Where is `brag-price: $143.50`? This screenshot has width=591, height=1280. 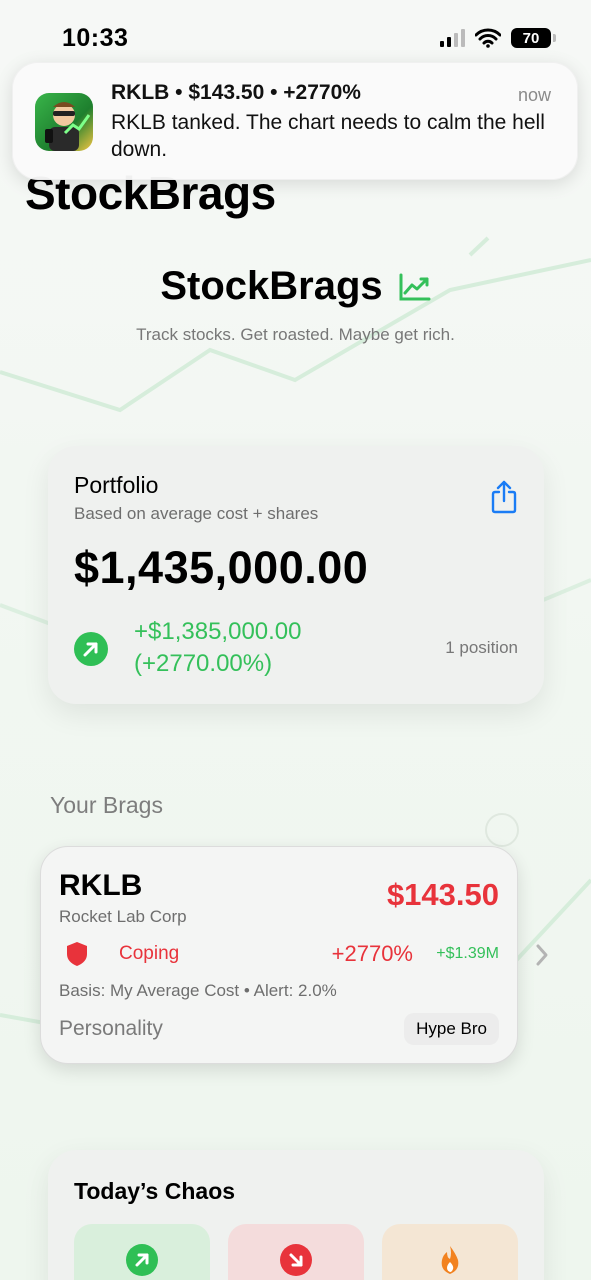 brag-price: $143.50 is located at coordinates (442, 894).